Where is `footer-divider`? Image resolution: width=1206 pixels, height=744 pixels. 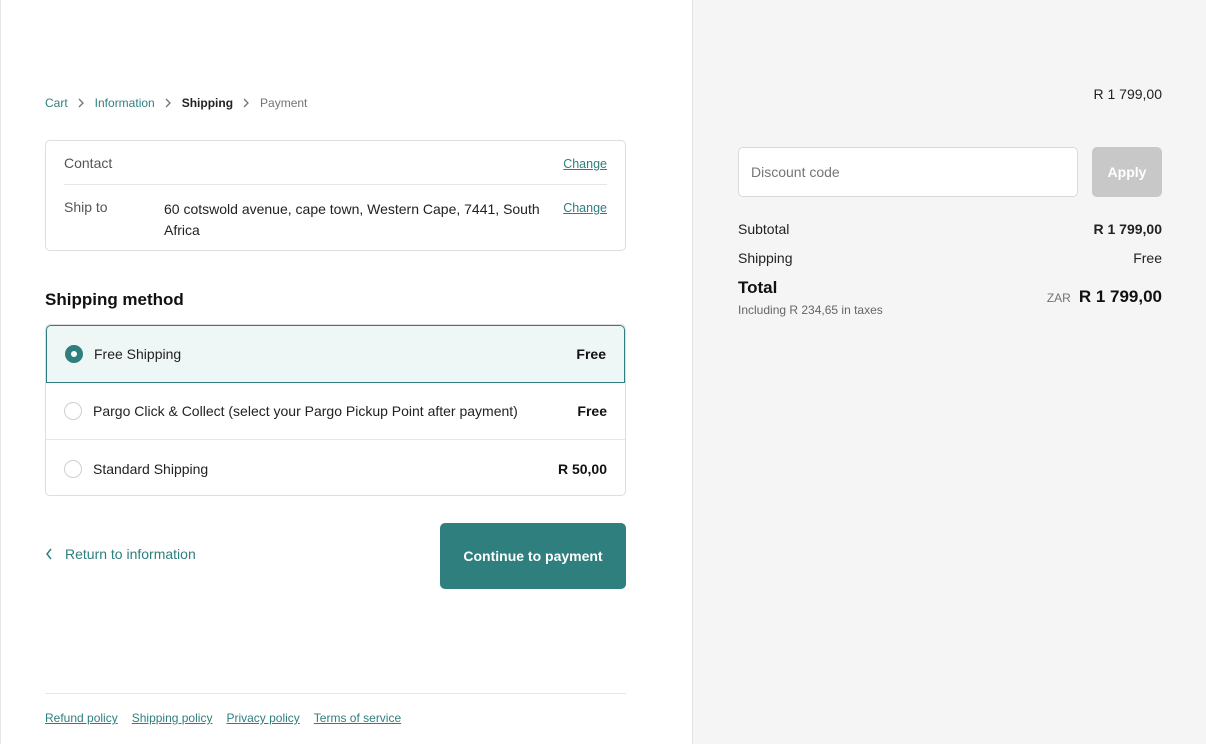
footer-divider is located at coordinates (335, 693).